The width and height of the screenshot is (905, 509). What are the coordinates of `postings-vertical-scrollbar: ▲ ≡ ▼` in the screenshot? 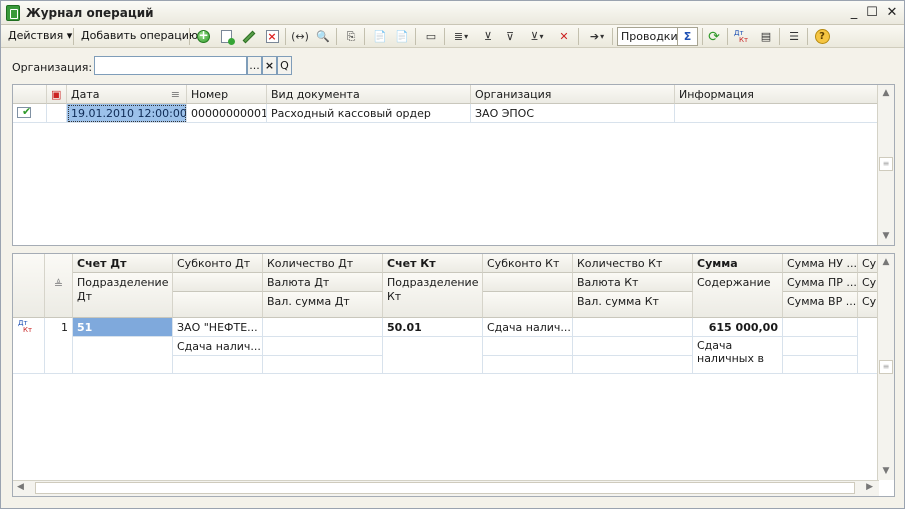 It's located at (885, 367).